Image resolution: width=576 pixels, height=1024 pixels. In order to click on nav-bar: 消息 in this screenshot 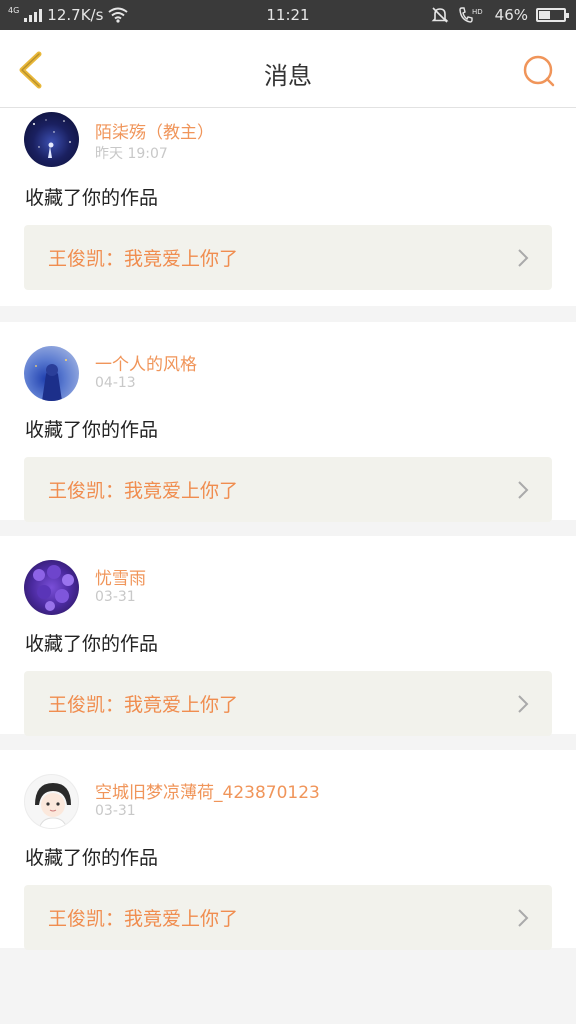, I will do `click(288, 69)`.